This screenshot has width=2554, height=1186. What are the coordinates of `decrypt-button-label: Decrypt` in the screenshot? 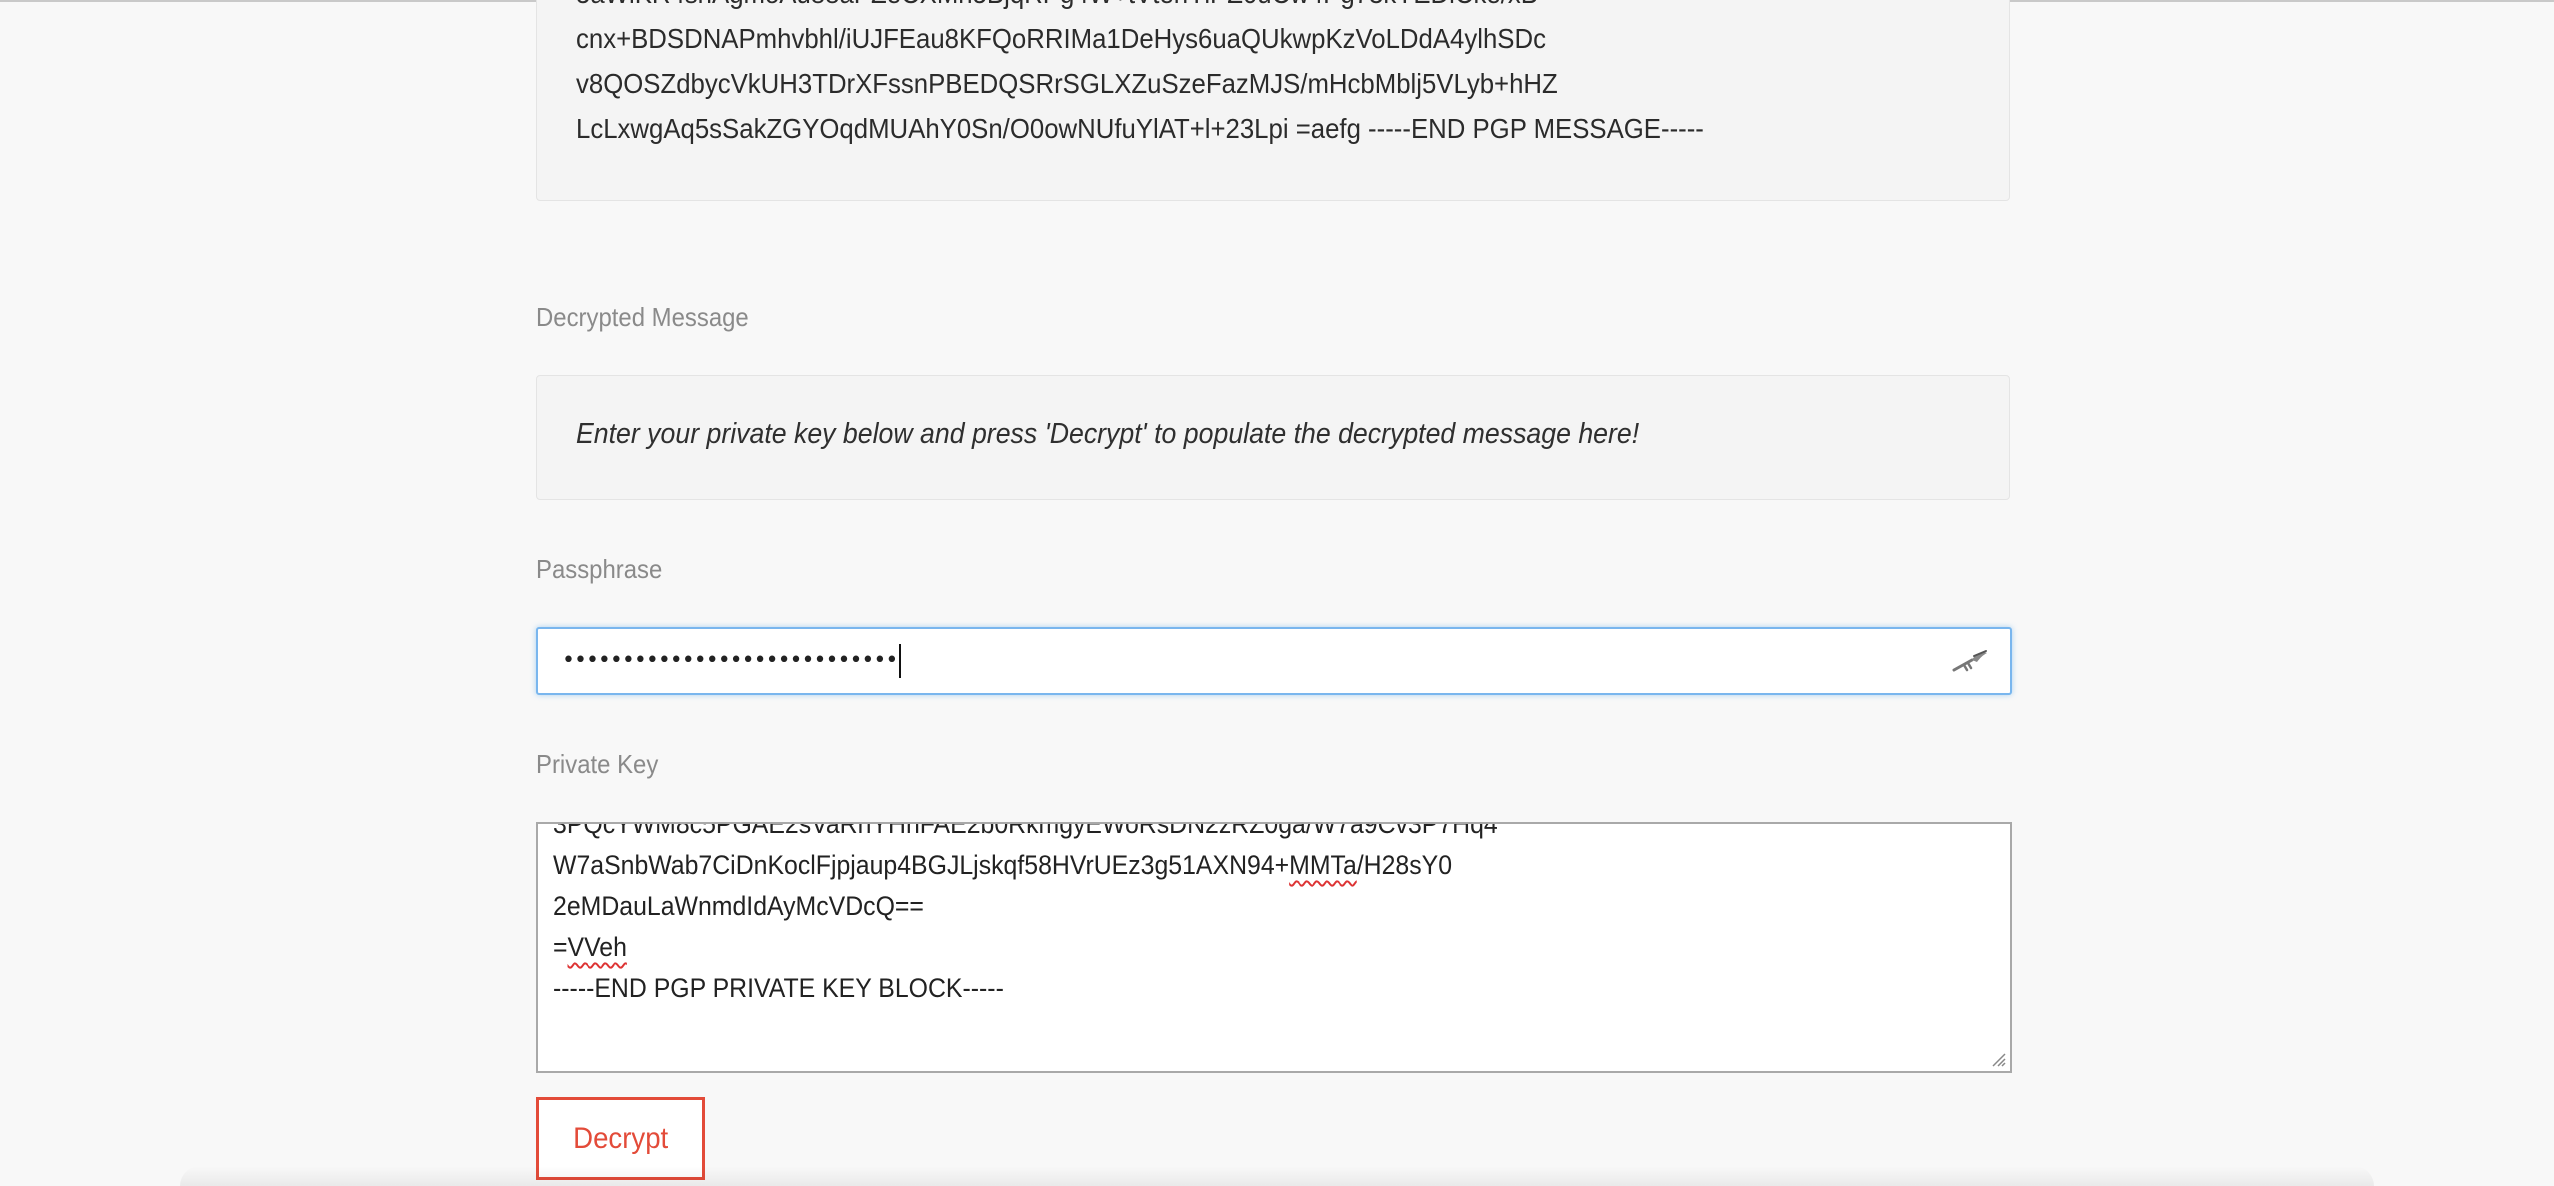 It's located at (620, 1138).